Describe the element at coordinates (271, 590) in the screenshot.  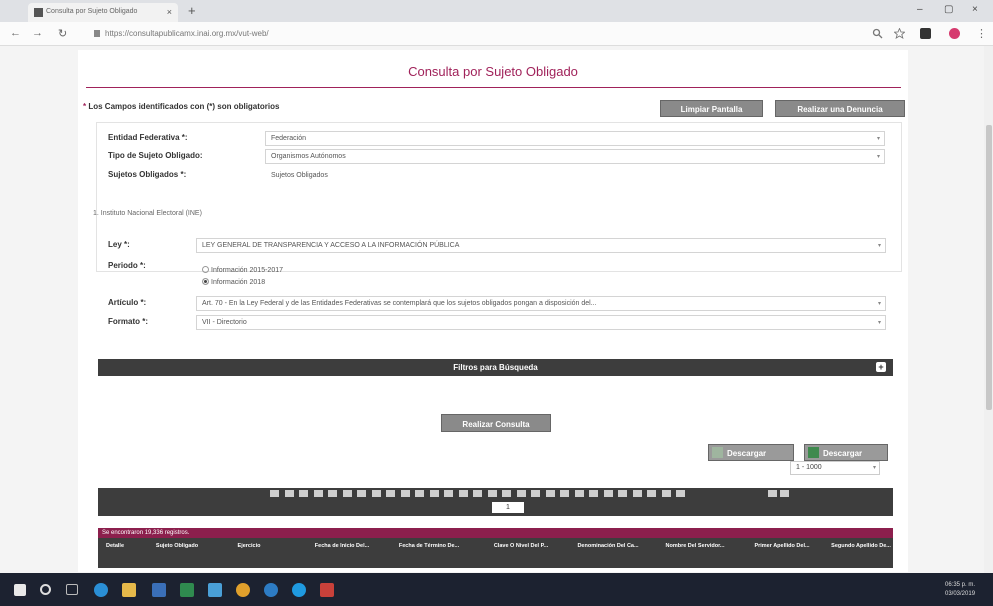
I see `skype-icon` at that location.